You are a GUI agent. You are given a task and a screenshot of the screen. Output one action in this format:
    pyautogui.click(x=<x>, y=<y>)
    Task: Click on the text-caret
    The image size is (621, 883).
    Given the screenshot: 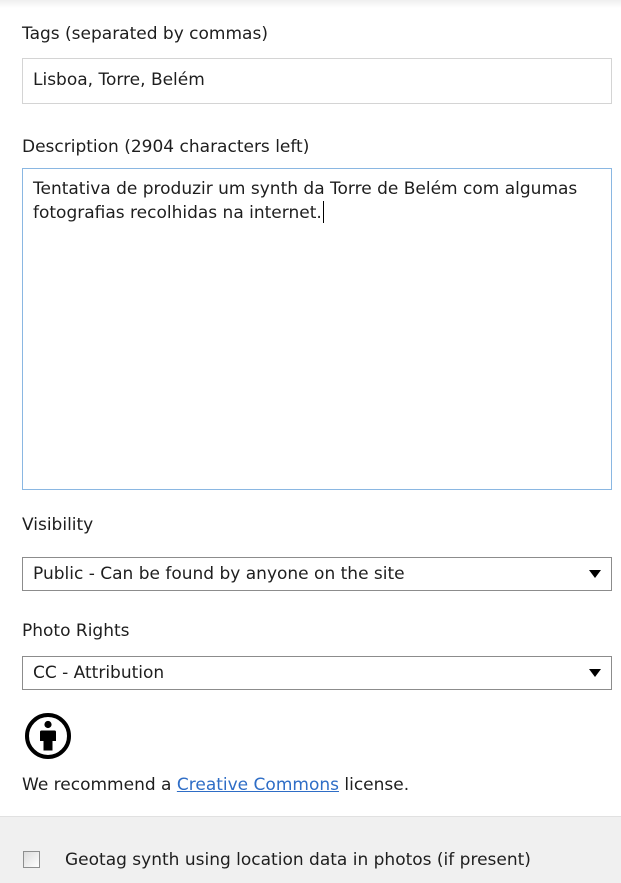 What is the action you would take?
    pyautogui.click(x=323, y=212)
    